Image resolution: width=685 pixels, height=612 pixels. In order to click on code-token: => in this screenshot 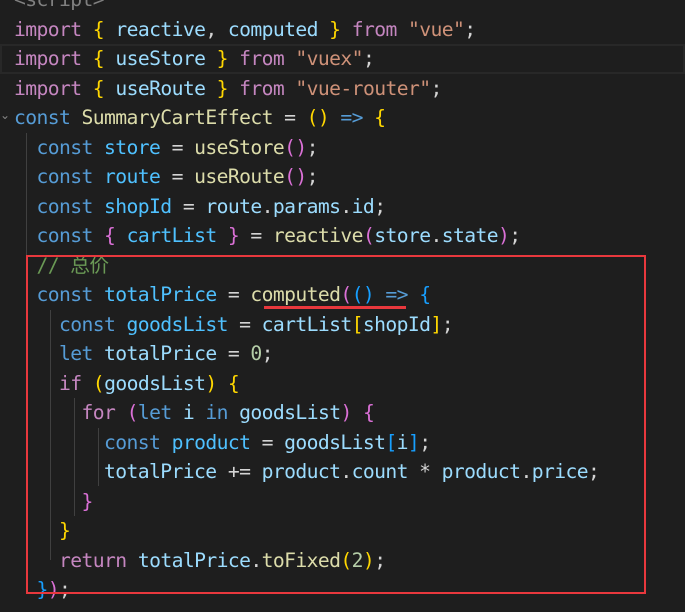, I will do `click(351, 117)`.